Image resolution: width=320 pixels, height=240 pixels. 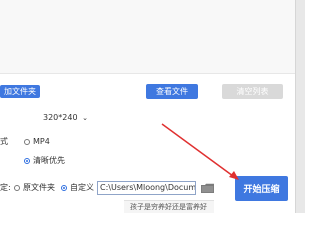 I want to click on output-path-value: C:\Users\Mloong\Docume, so click(x=148, y=187).